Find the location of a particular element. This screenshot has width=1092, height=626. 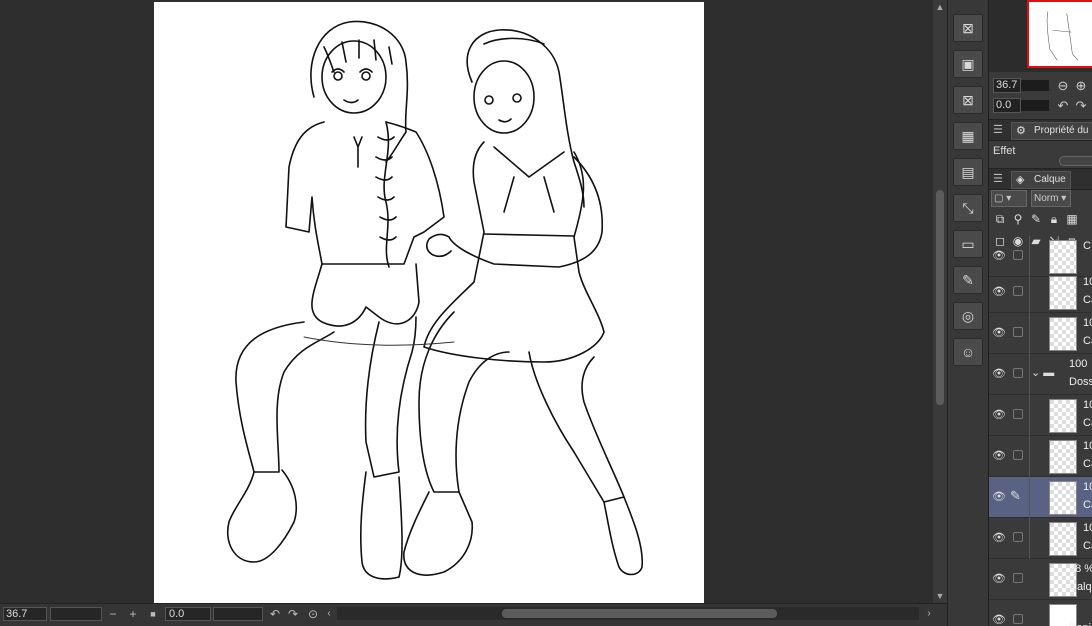

navigator-zoom-row: 36.7 ⊖ ⊕ is located at coordinates (1041, 86).